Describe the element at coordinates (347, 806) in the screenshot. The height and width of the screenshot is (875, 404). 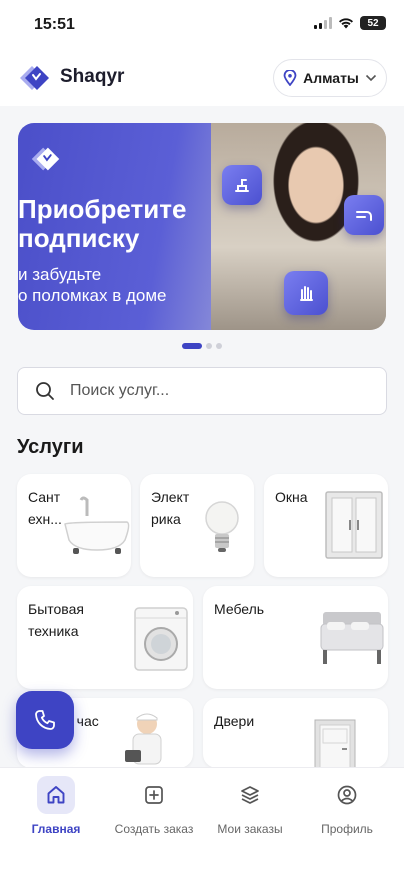
I see `tab-profile: Профиль` at that location.